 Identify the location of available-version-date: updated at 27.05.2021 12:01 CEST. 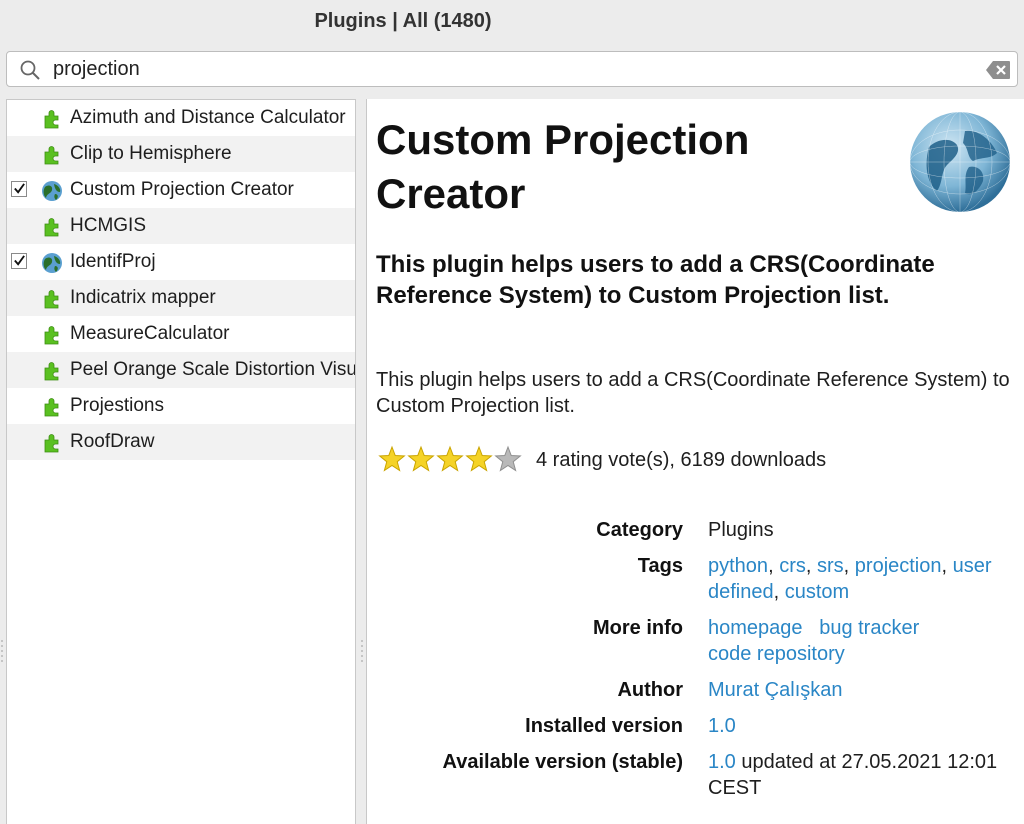
(853, 775).